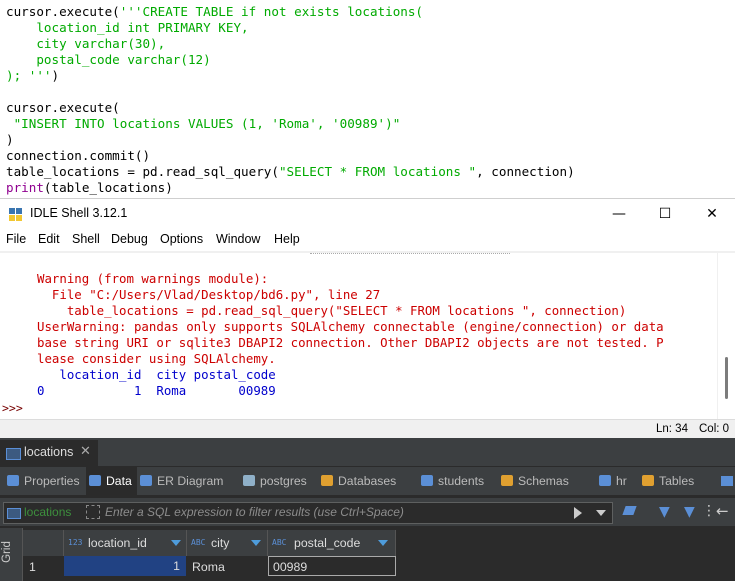 The image size is (735, 581). What do you see at coordinates (111, 481) in the screenshot?
I see `subtab-data: Data` at bounding box center [111, 481].